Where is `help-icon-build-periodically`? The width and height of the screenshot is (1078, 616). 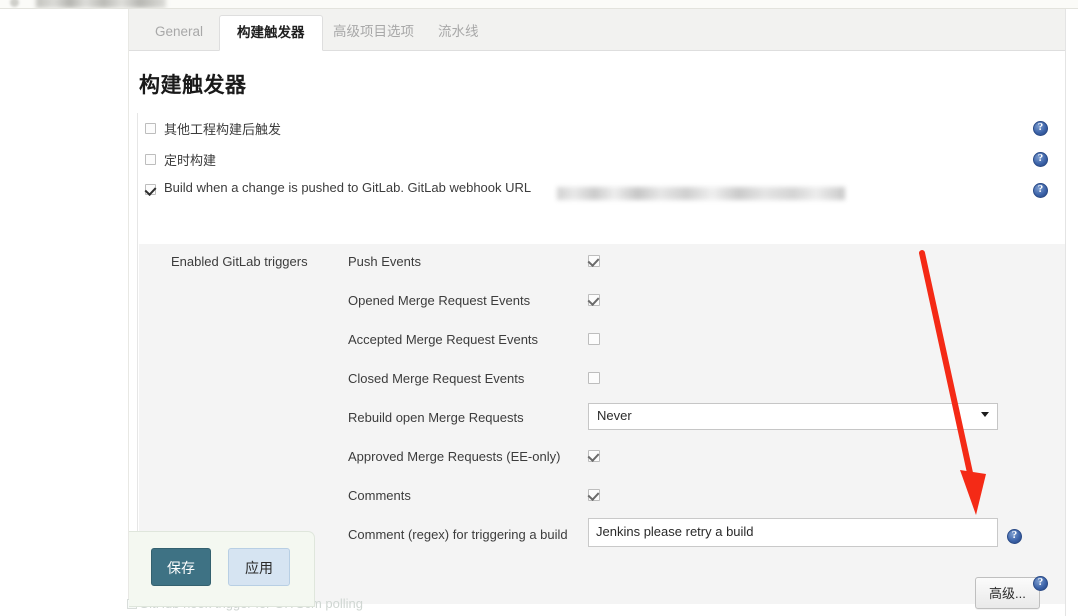
help-icon-build-periodically is located at coordinates (1040, 159).